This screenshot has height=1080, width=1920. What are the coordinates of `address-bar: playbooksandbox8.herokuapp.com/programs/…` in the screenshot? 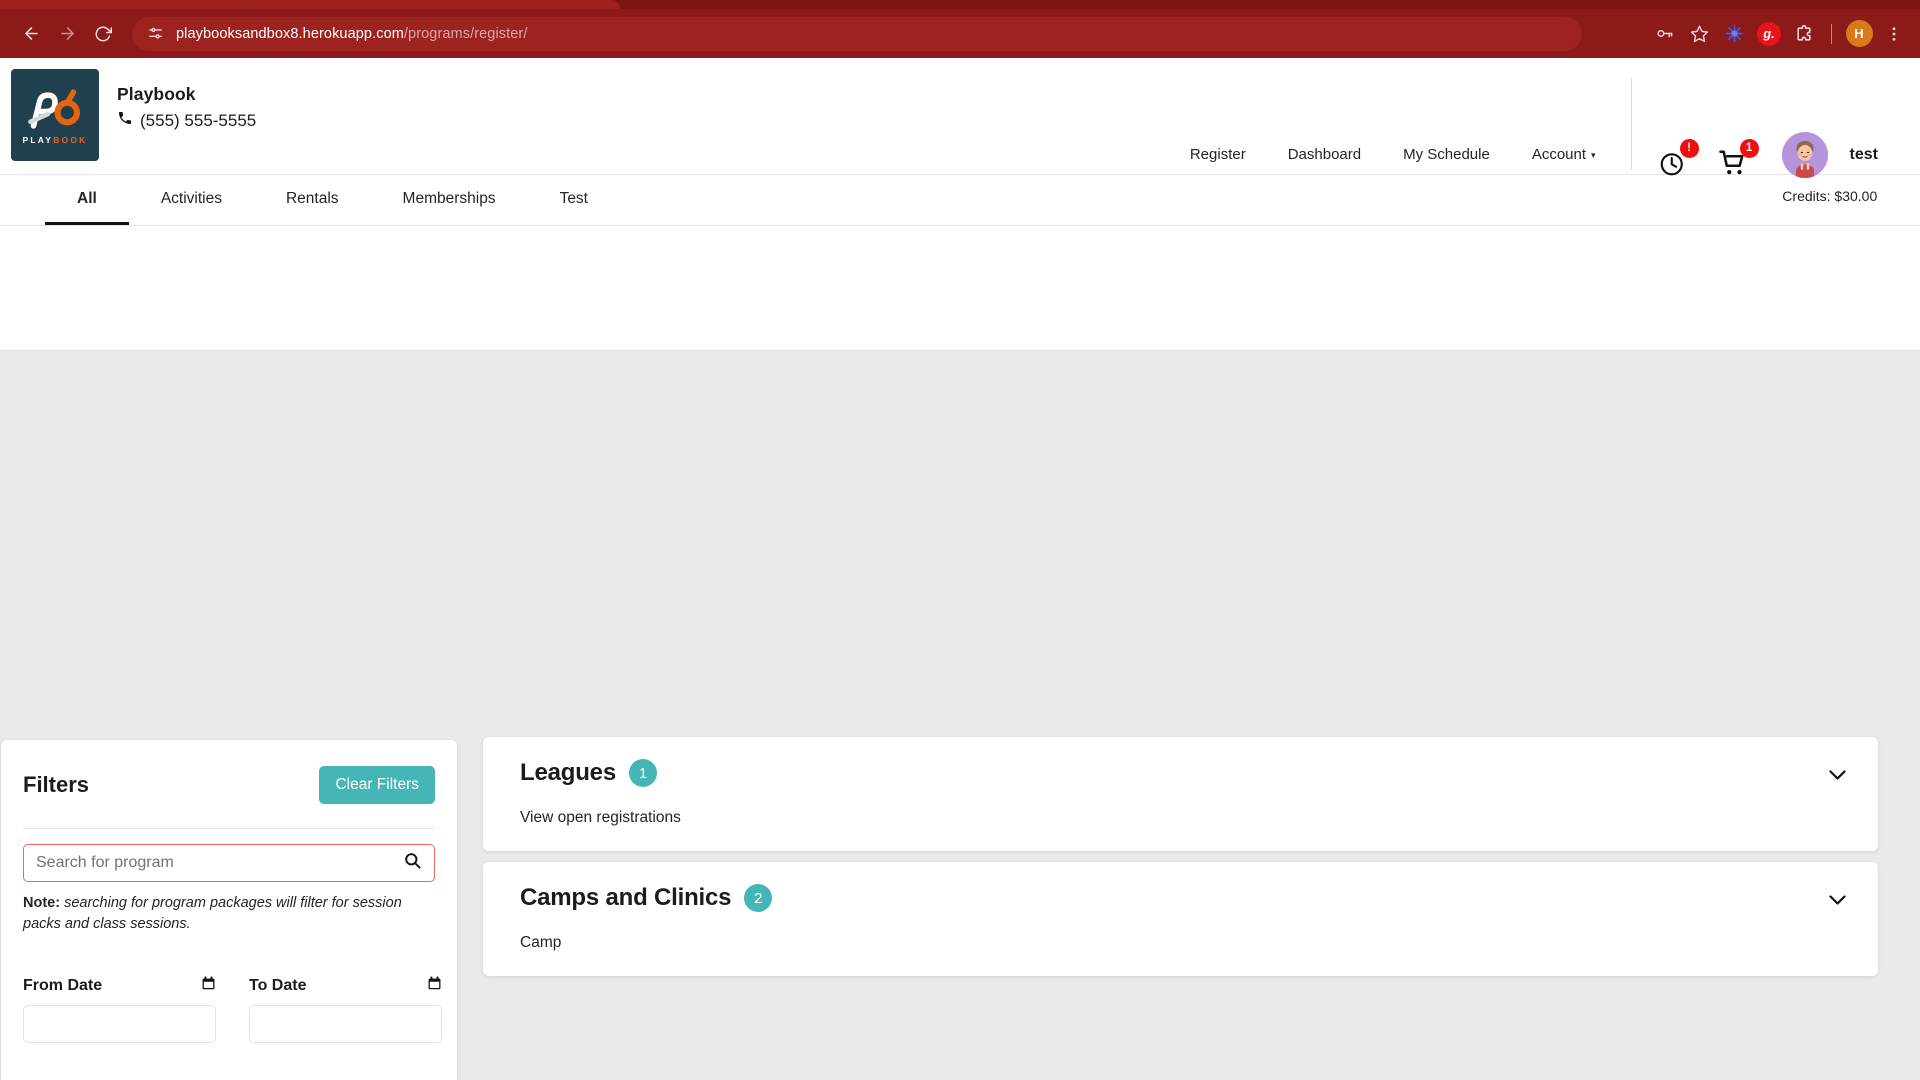 It's located at (857, 33).